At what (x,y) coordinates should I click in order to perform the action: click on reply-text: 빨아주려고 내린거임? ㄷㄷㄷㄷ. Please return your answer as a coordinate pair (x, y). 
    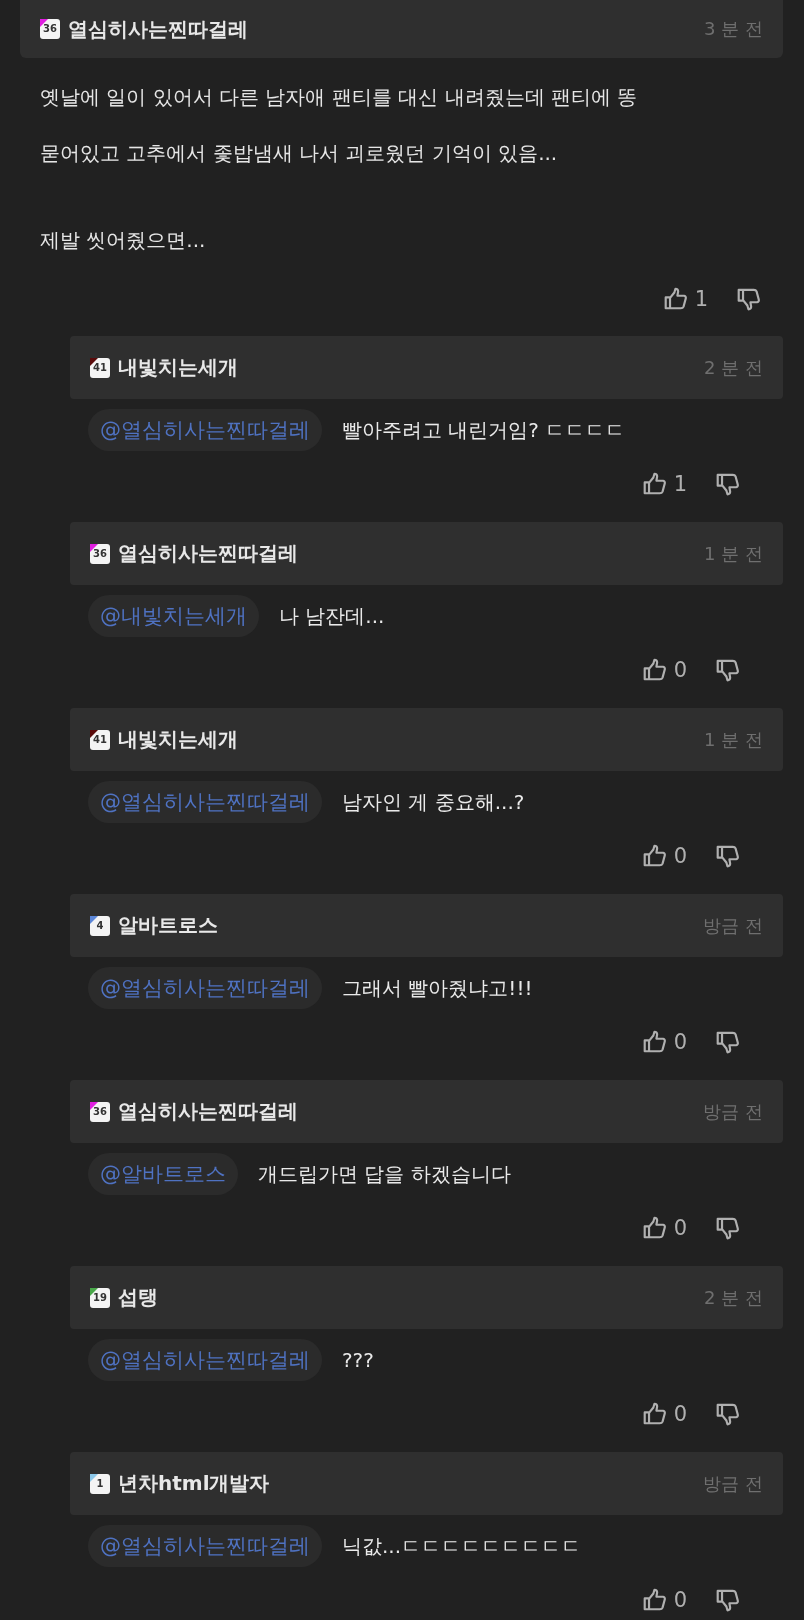
    Looking at the image, I should click on (484, 430).